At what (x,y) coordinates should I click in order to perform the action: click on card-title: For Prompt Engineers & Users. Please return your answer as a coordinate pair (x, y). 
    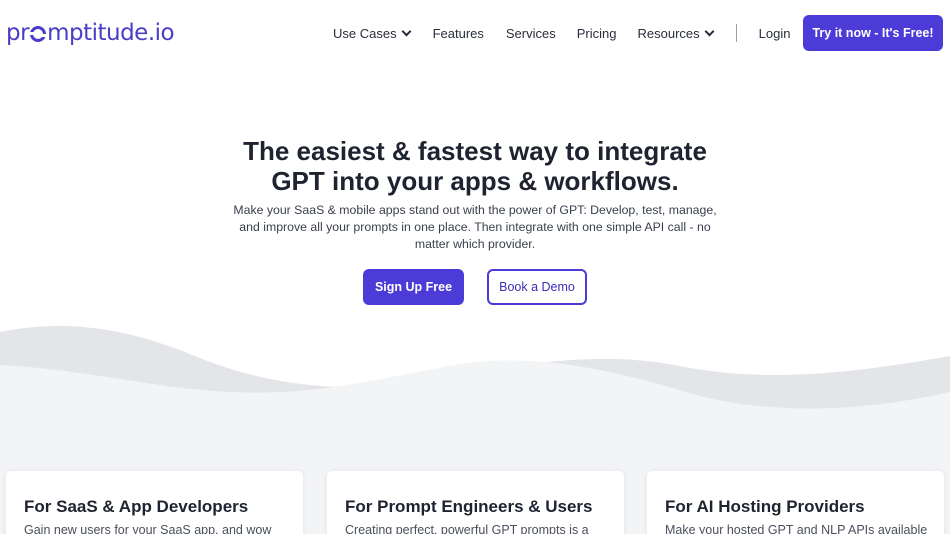
    Looking at the image, I should click on (469, 506).